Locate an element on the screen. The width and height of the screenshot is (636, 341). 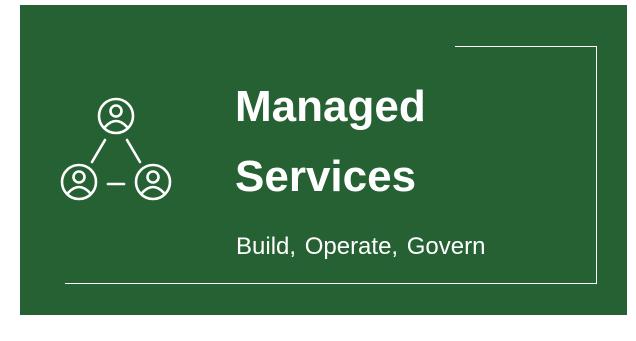
frame-line-top is located at coordinates (526, 46).